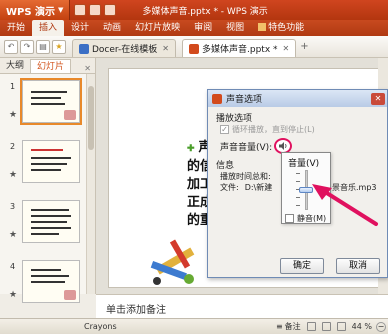 This screenshot has height=334, width=388. What do you see at coordinates (51, 66) in the screenshot?
I see `tab-slides: 幻灯片` at bounding box center [51, 66].